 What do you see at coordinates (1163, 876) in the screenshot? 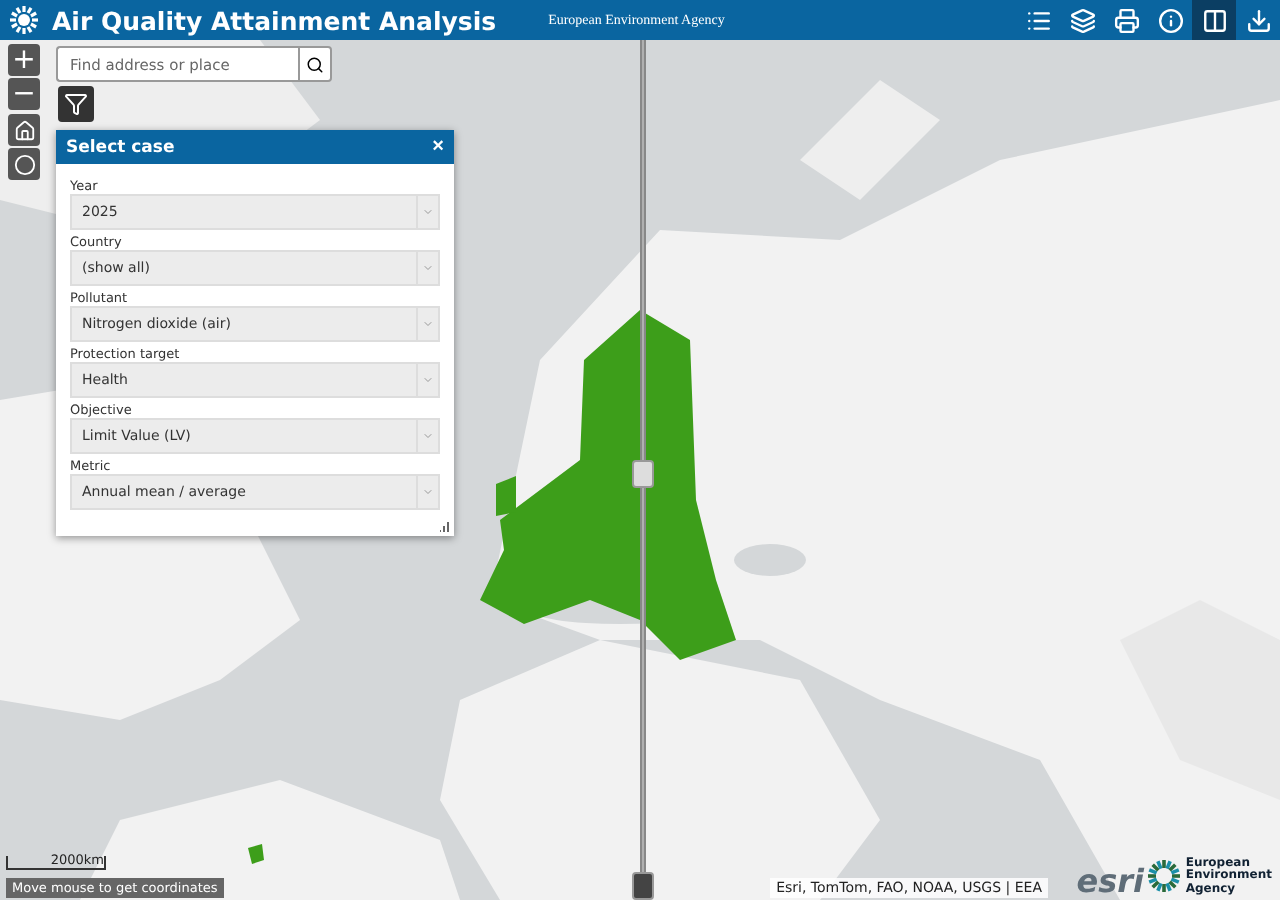
I see `agency-logo-icon` at bounding box center [1163, 876].